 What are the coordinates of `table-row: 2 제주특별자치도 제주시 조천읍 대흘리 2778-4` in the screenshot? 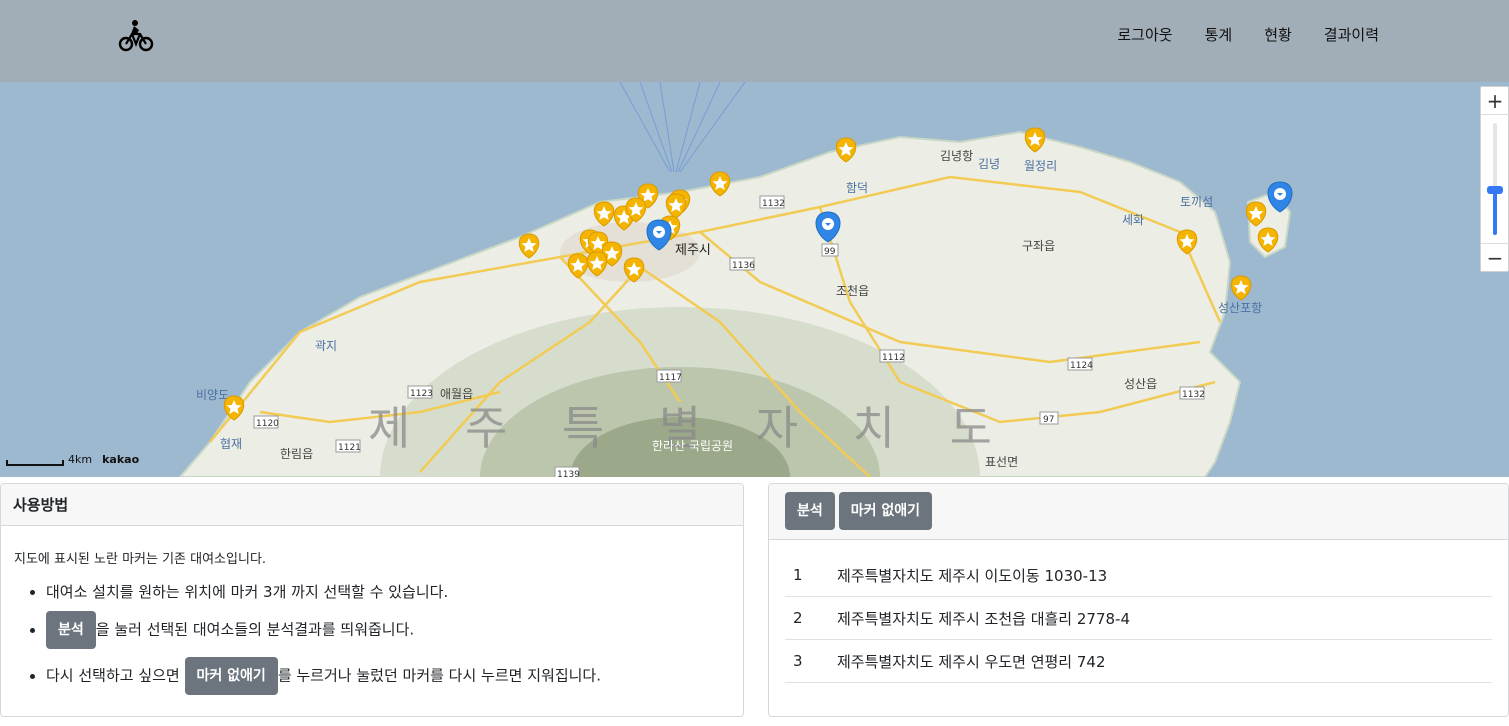 It's located at (1138, 618).